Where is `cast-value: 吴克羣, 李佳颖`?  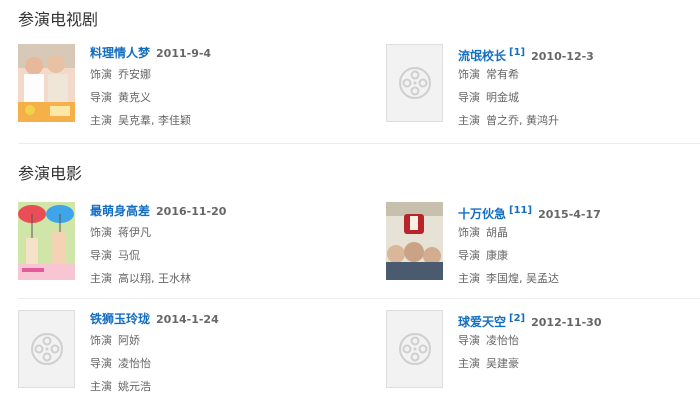
cast-value: 吴克羣, 李佳颖 is located at coordinates (154, 120).